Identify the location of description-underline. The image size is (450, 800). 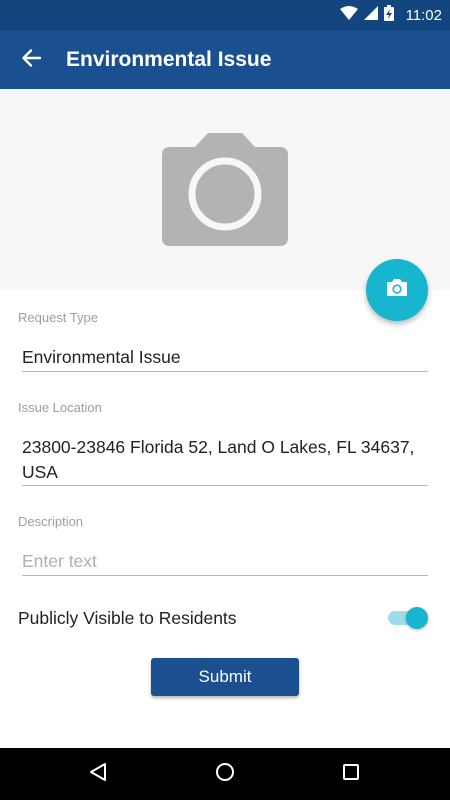
(225, 575).